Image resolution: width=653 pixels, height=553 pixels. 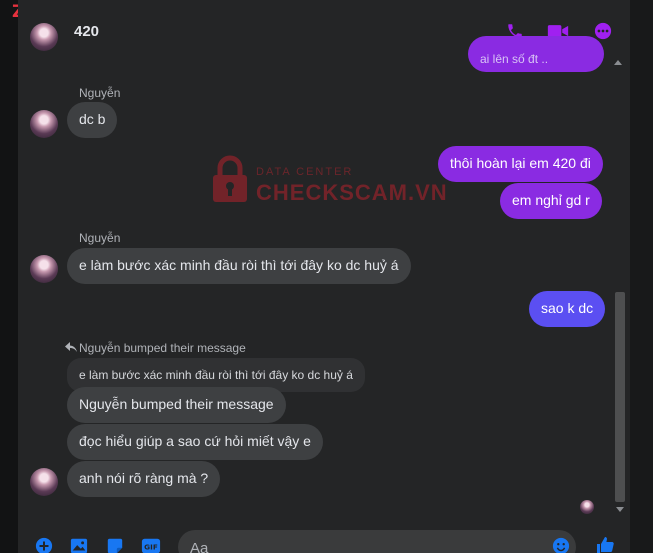 I want to click on chat-title: 420, so click(x=86, y=31).